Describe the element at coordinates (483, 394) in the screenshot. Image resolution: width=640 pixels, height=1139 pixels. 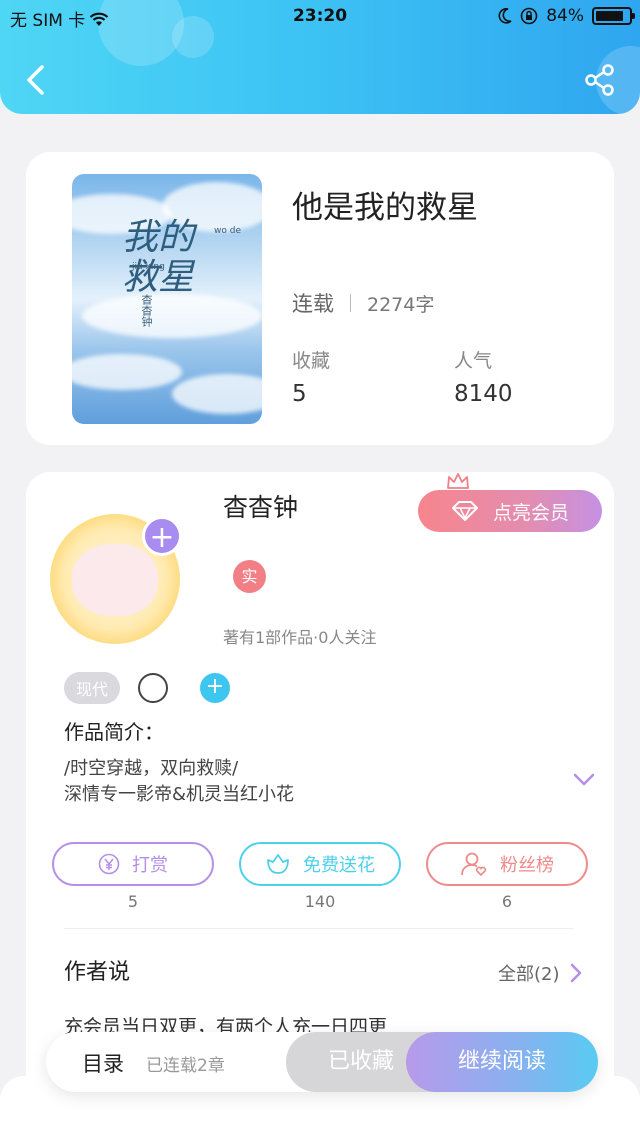
I see `popularity-value: 8140` at that location.